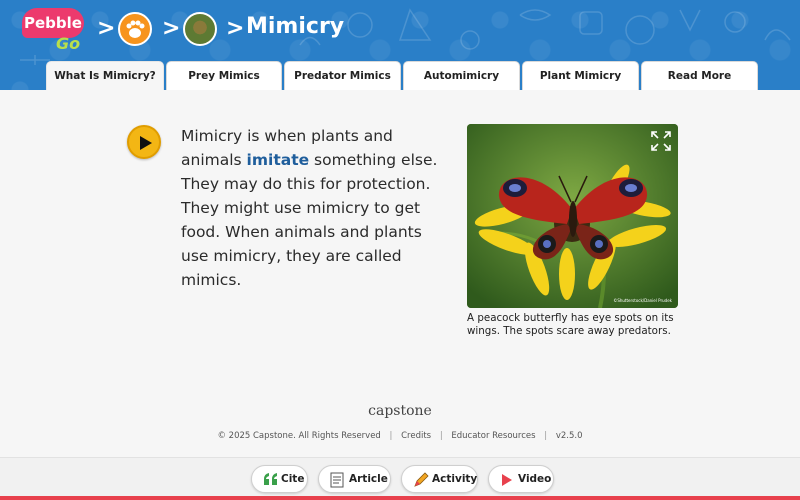 This screenshot has height=500, width=800. Describe the element at coordinates (342, 75) in the screenshot. I see `tab-predator-mimics: Predator Mimics` at that location.